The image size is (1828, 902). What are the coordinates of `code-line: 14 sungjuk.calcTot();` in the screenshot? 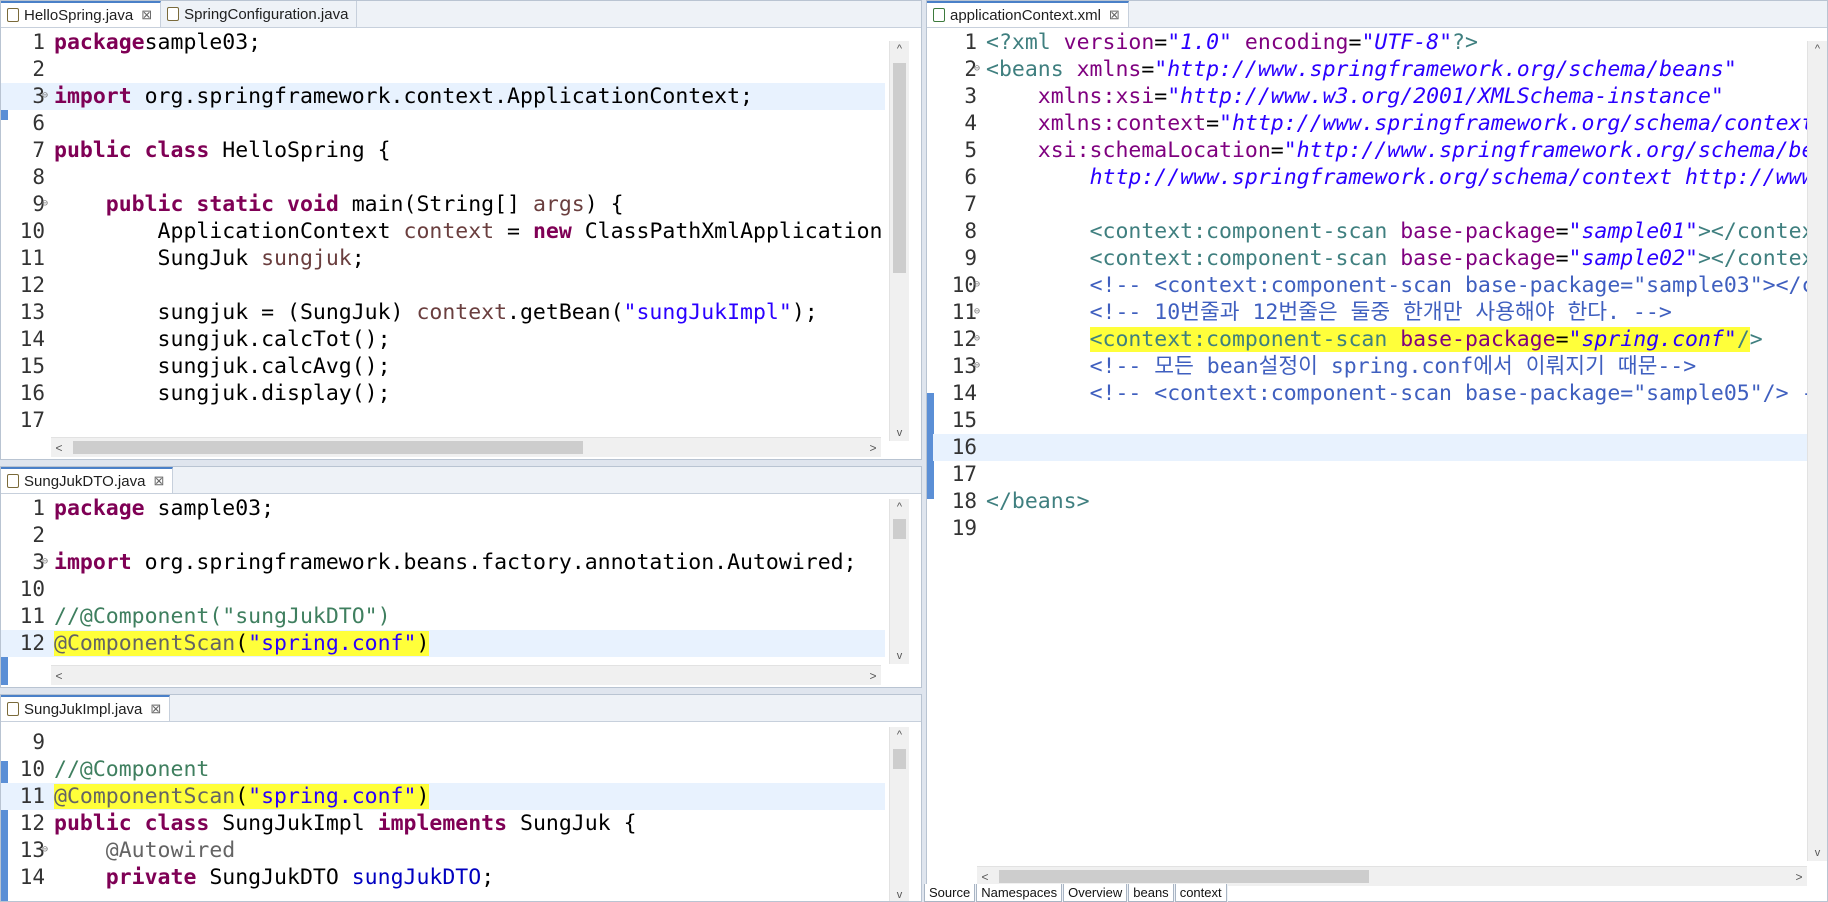 It's located at (443, 339).